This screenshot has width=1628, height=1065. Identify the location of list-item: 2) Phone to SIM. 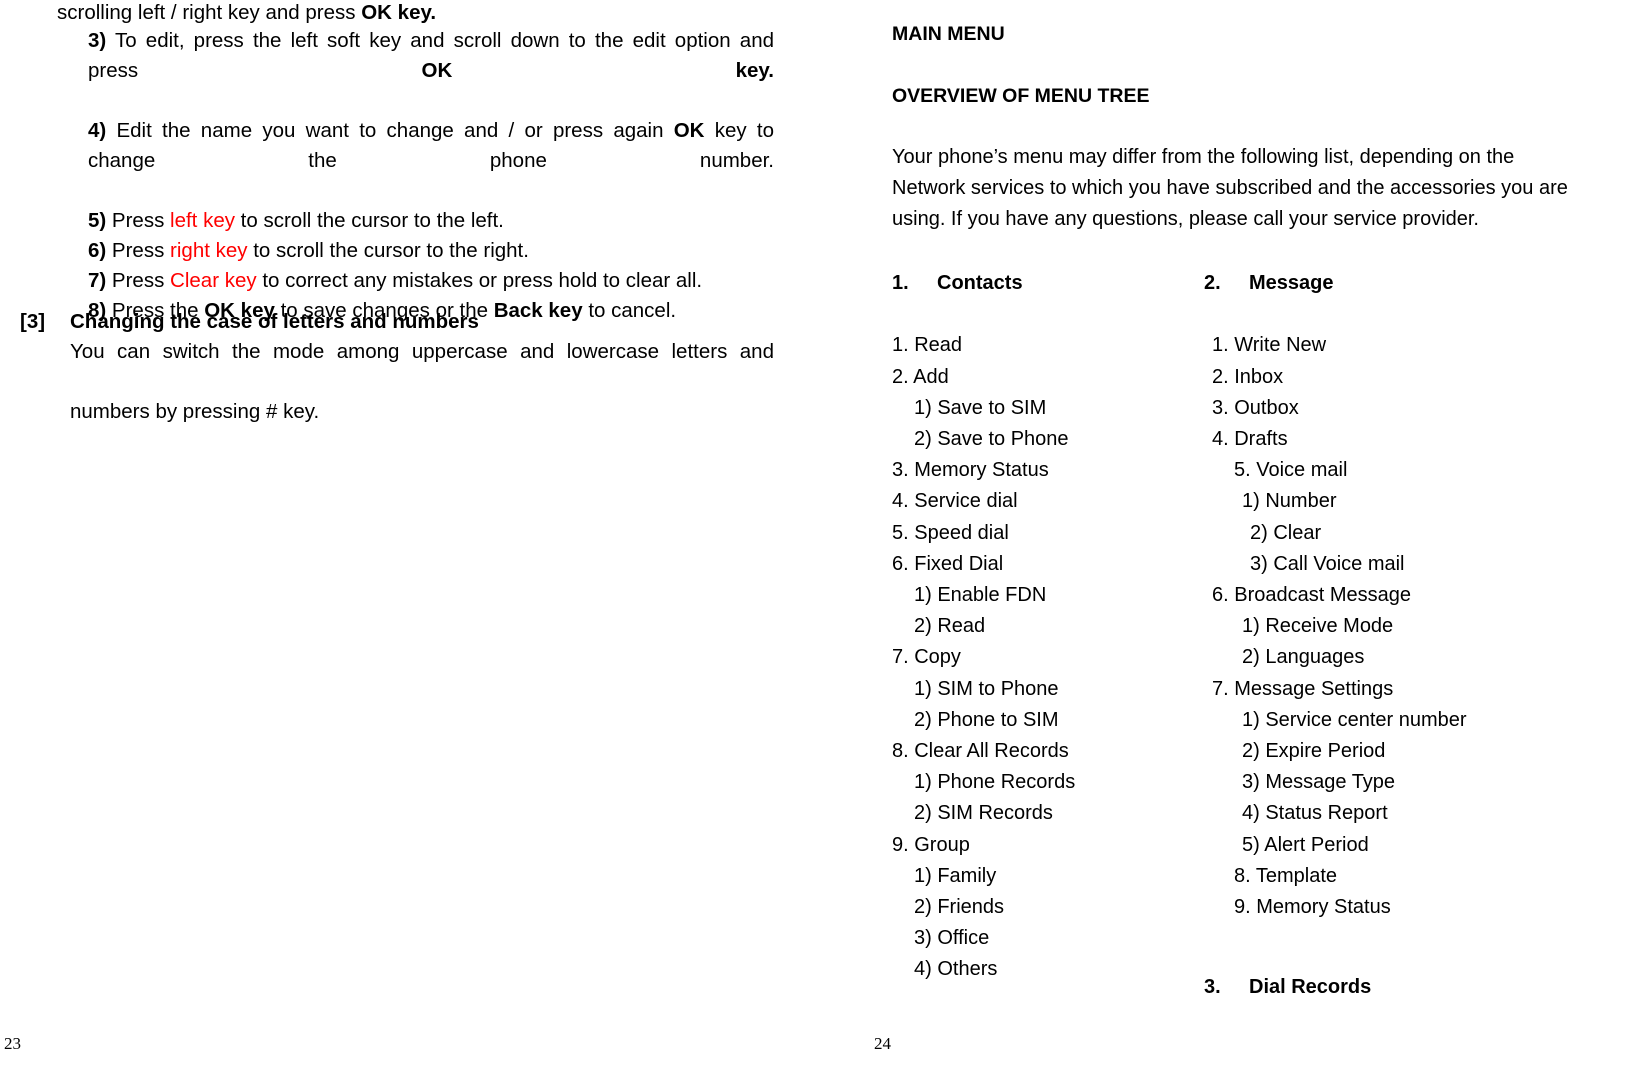
(1057, 720).